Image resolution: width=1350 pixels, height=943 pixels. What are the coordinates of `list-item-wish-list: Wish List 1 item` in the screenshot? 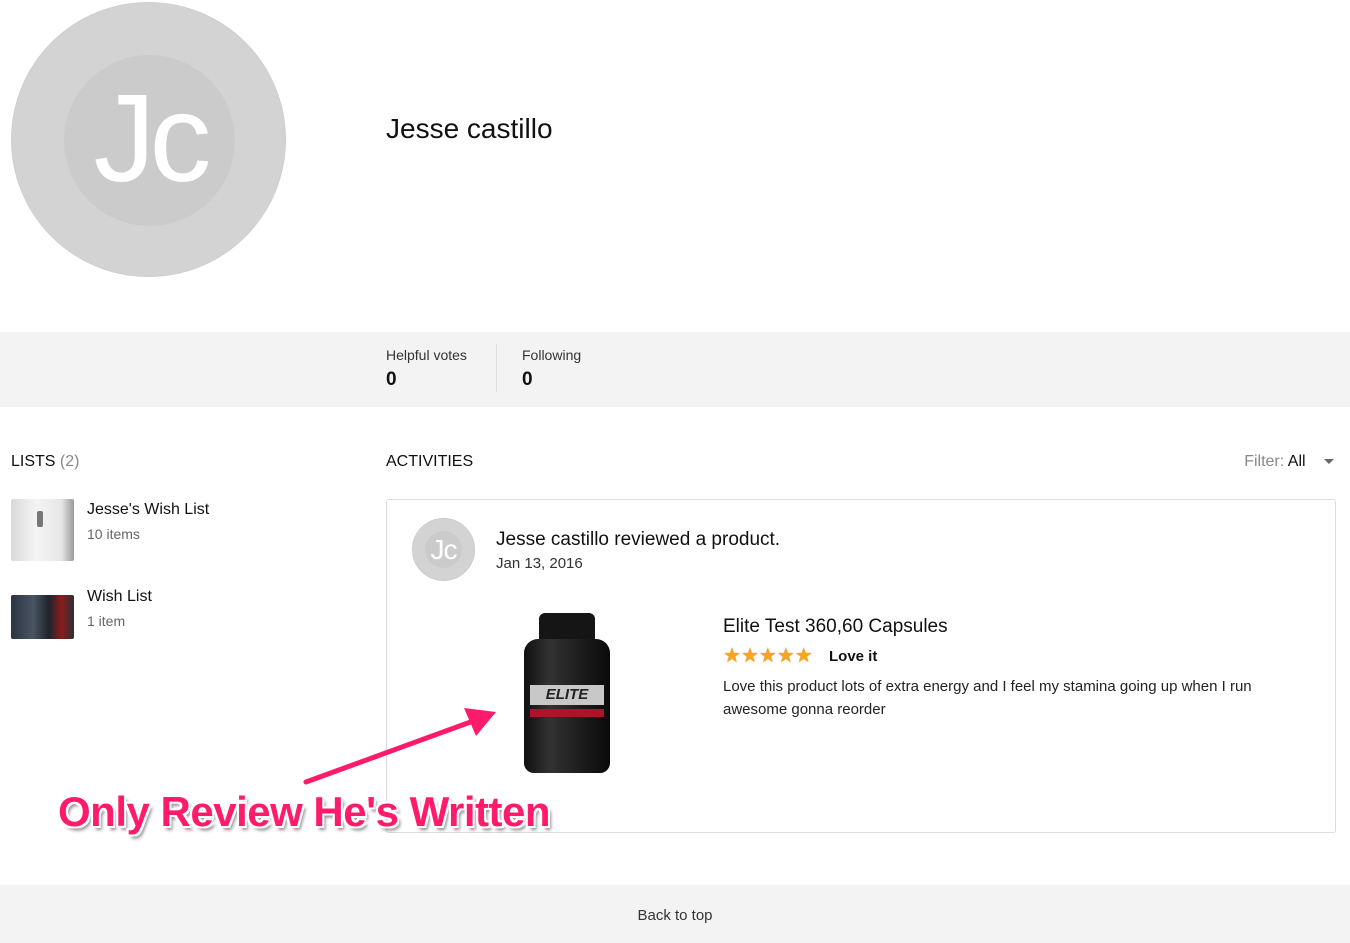 It's located at (171, 618).